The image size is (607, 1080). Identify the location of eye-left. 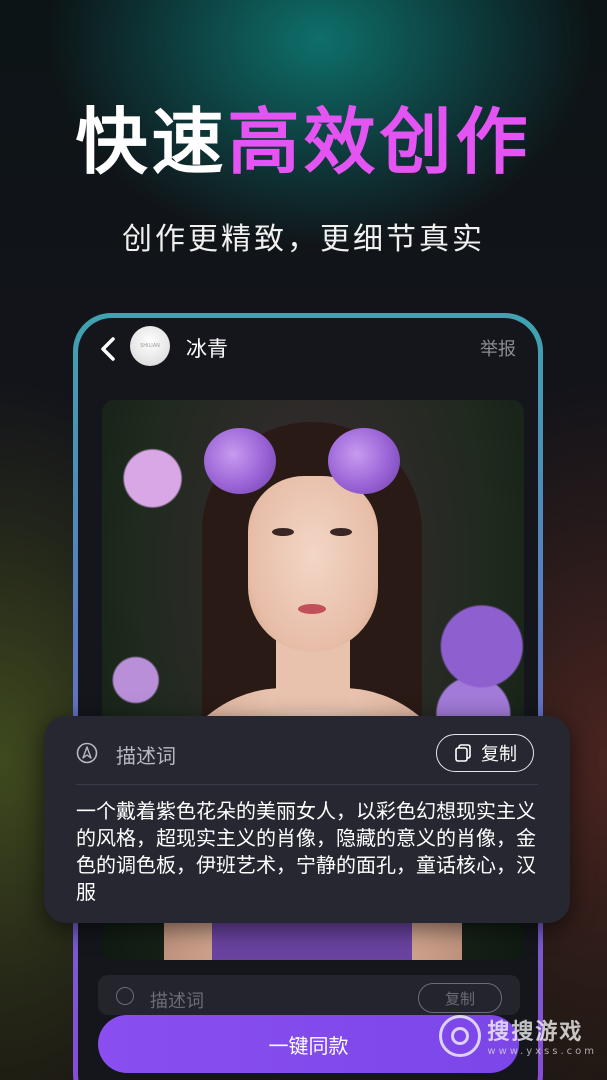
(283, 532).